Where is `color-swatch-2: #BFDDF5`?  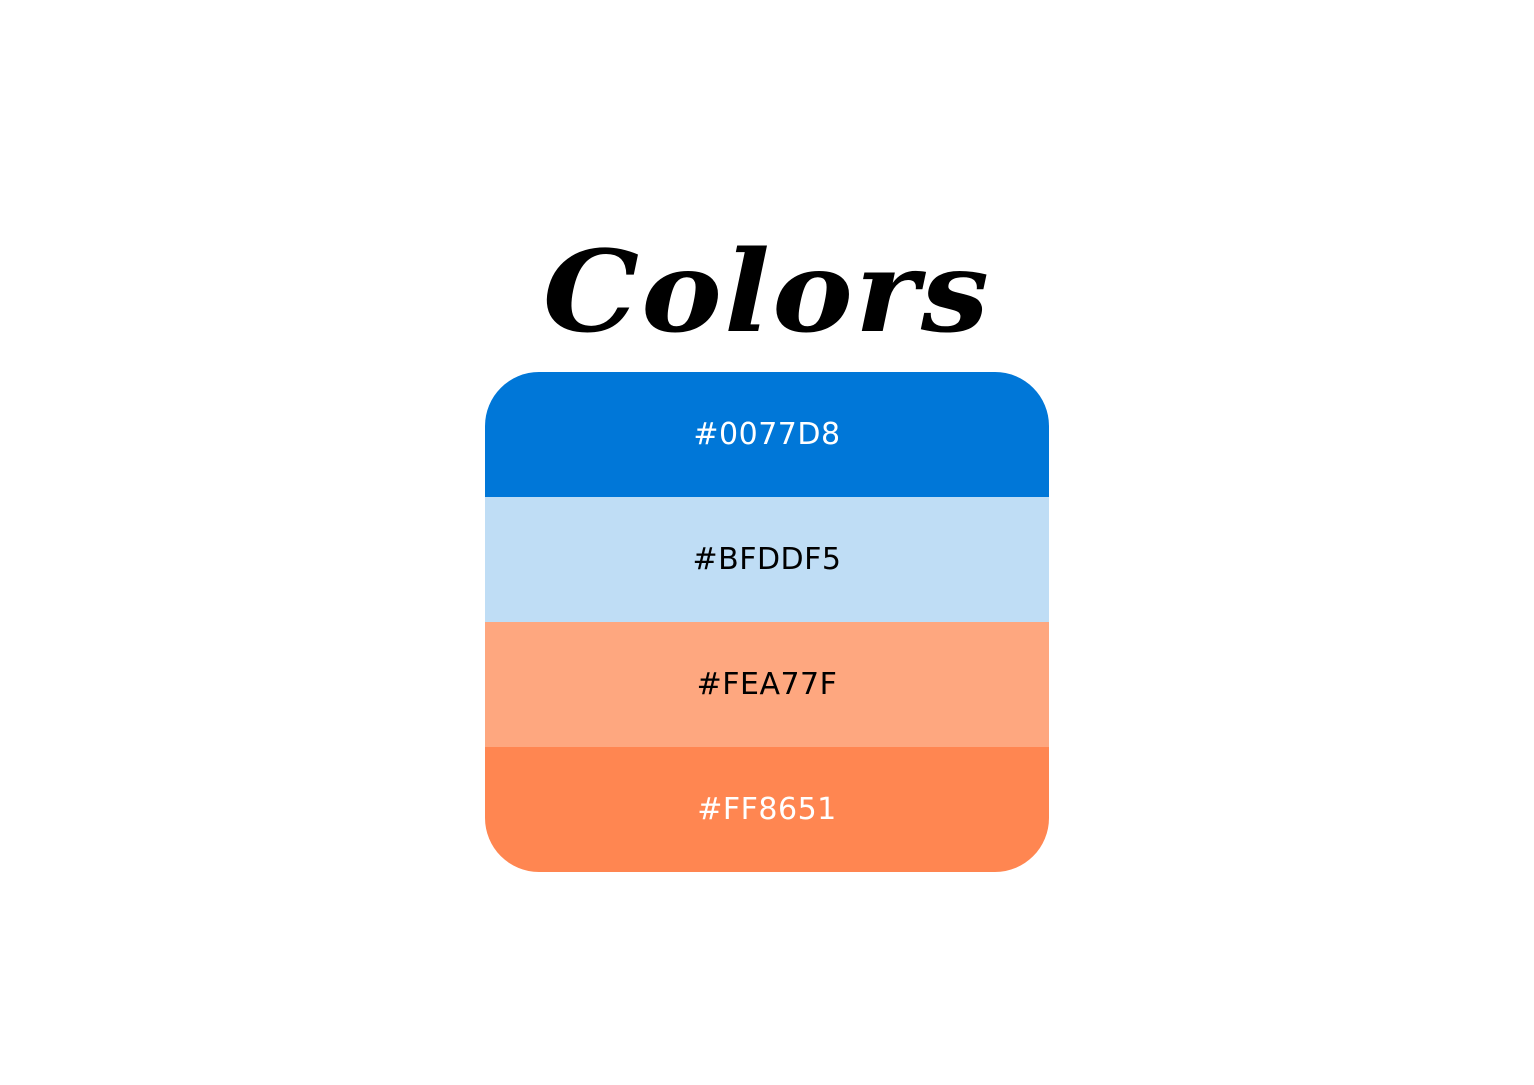 color-swatch-2: #BFDDF5 is located at coordinates (767, 559).